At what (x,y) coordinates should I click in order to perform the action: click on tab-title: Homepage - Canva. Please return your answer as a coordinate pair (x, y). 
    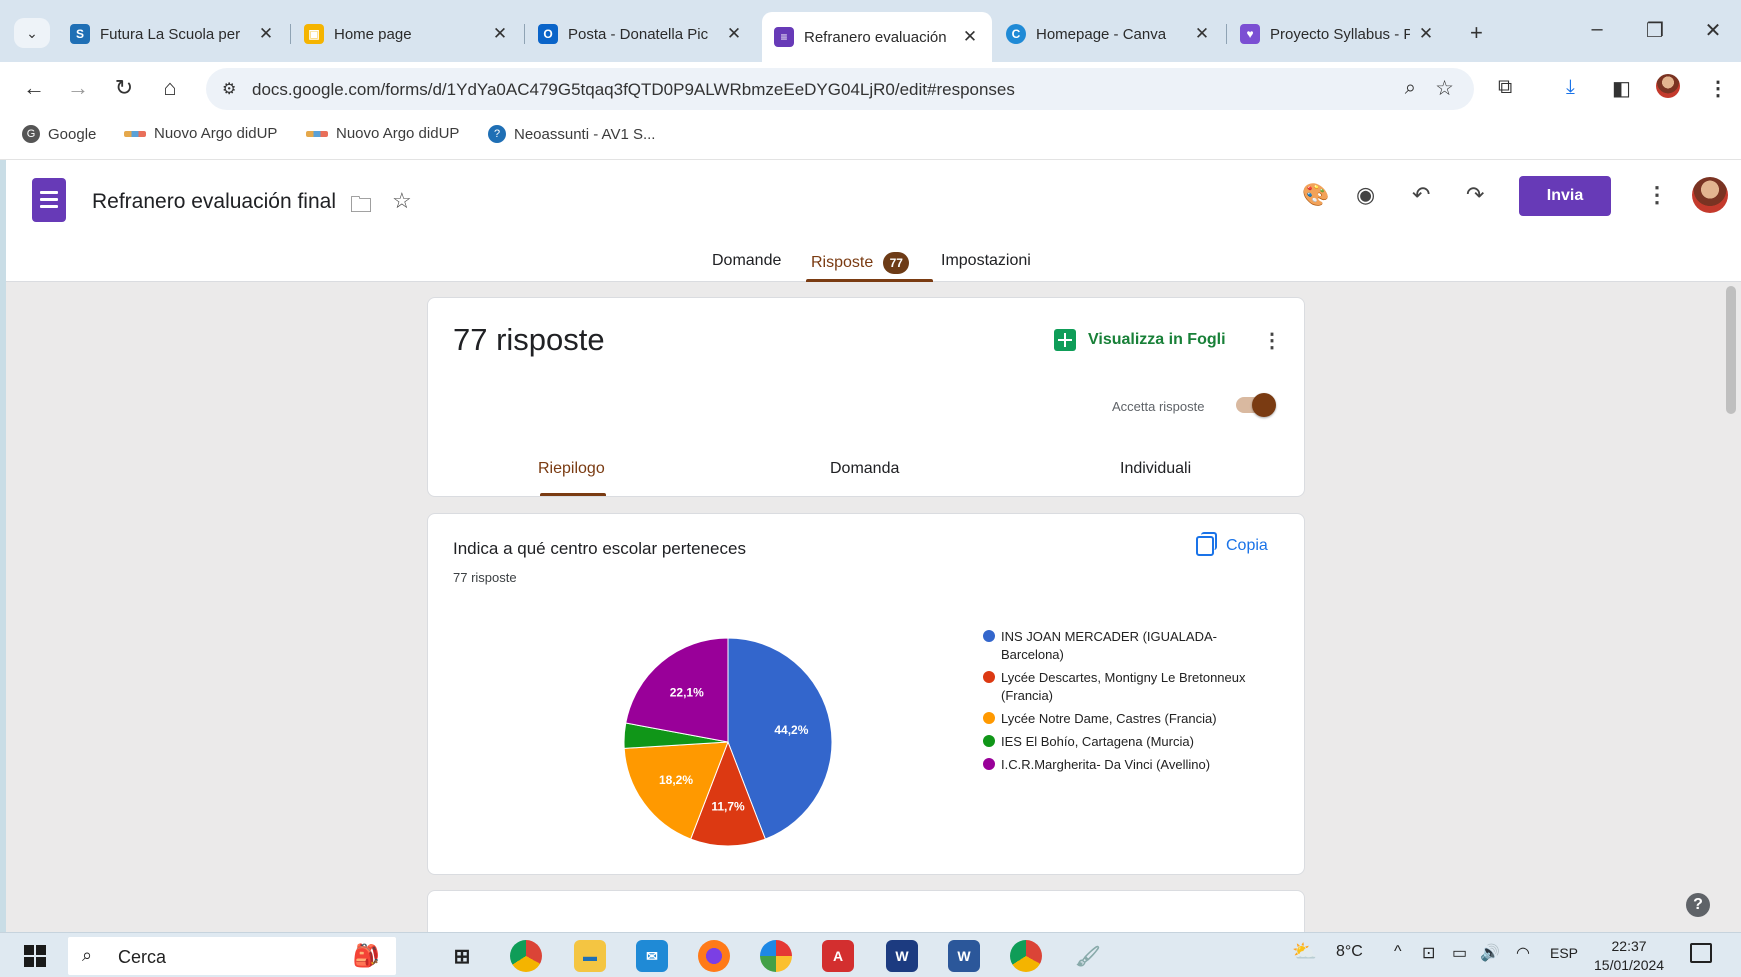
    Looking at the image, I should click on (1101, 34).